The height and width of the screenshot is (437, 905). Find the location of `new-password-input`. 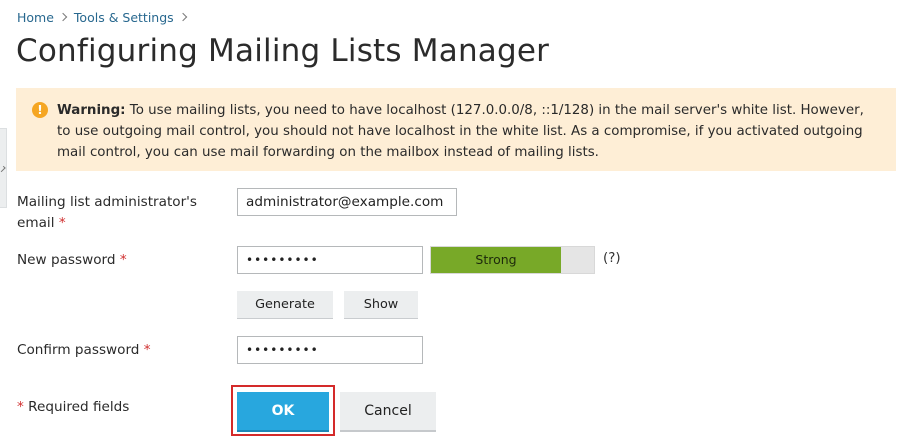

new-password-input is located at coordinates (330, 260).